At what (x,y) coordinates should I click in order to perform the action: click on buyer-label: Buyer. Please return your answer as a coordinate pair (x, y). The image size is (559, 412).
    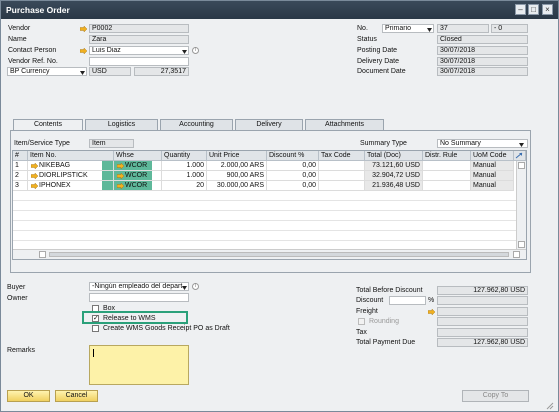
    Looking at the image, I should click on (16, 287).